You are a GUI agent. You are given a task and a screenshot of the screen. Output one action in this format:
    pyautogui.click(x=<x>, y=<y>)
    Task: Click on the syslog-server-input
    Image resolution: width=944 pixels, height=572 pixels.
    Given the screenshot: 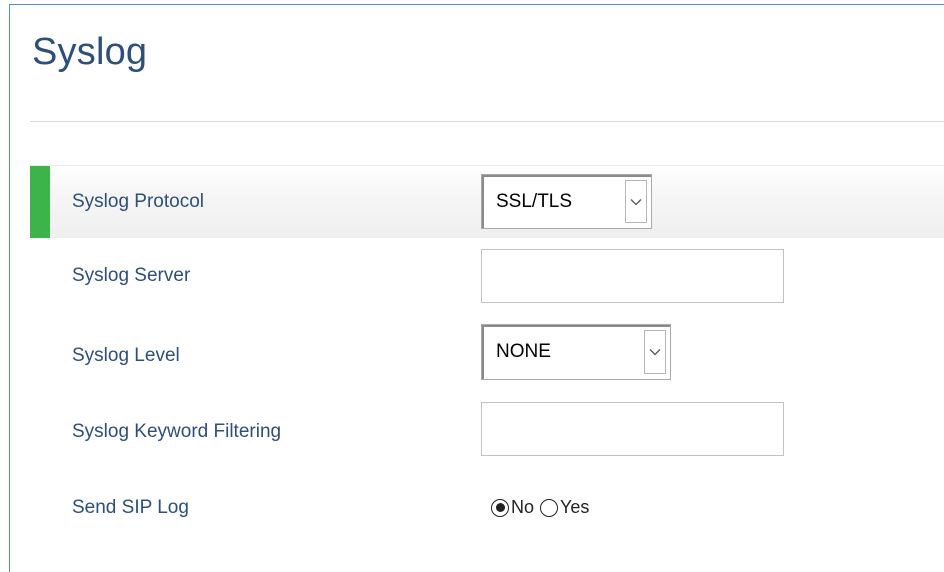 What is the action you would take?
    pyautogui.click(x=632, y=276)
    